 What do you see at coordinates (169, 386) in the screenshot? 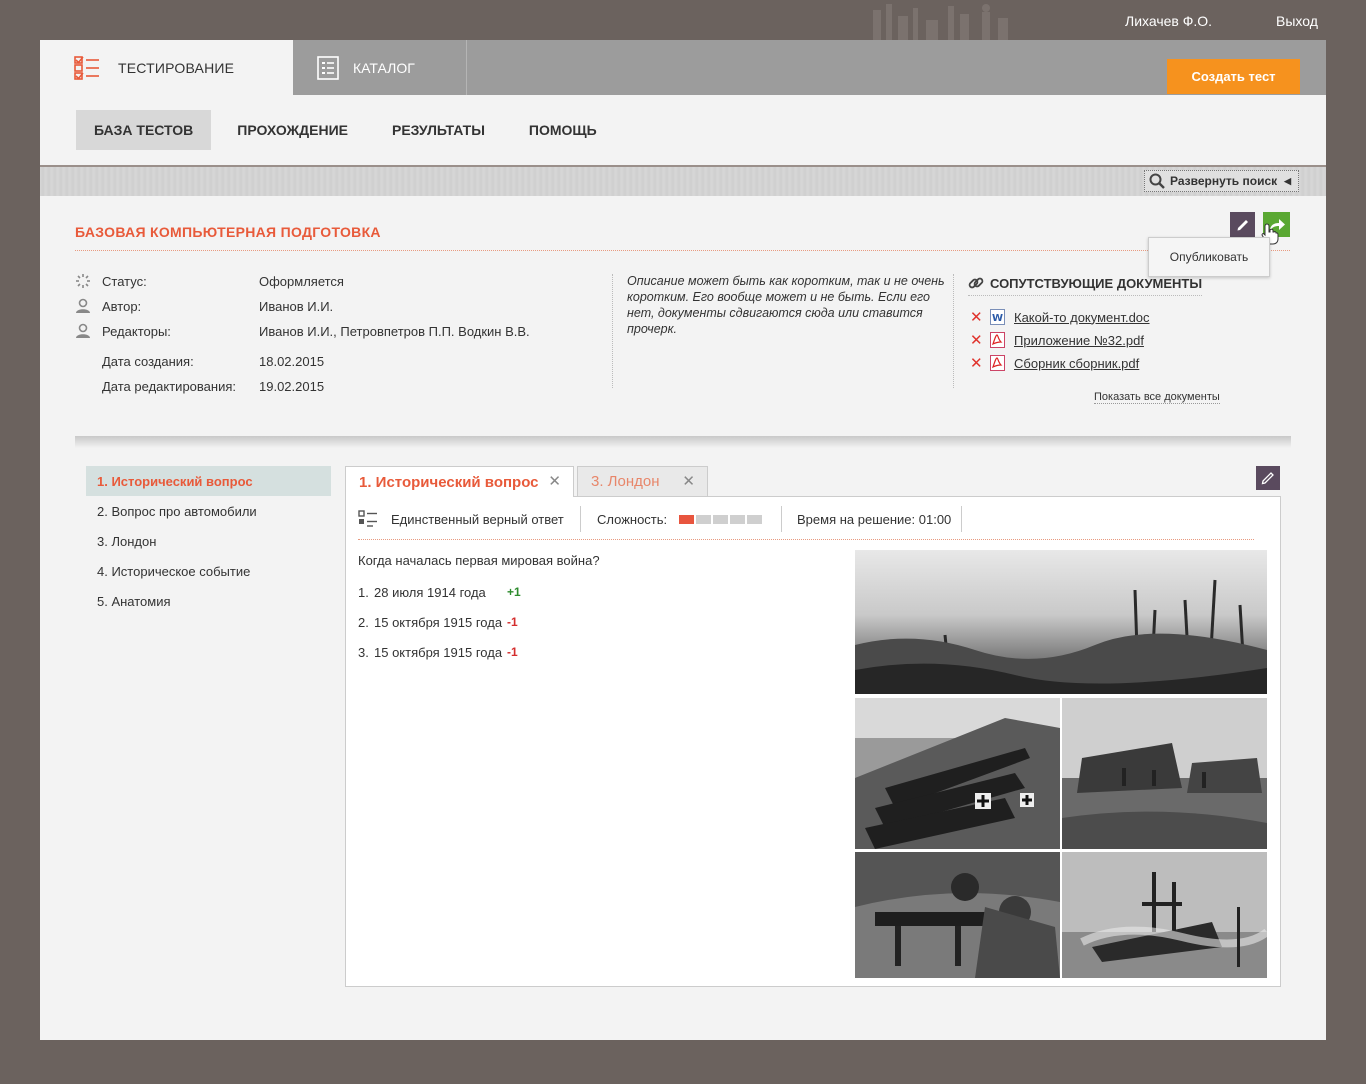
I see `edited-label: Дата редактирования:` at bounding box center [169, 386].